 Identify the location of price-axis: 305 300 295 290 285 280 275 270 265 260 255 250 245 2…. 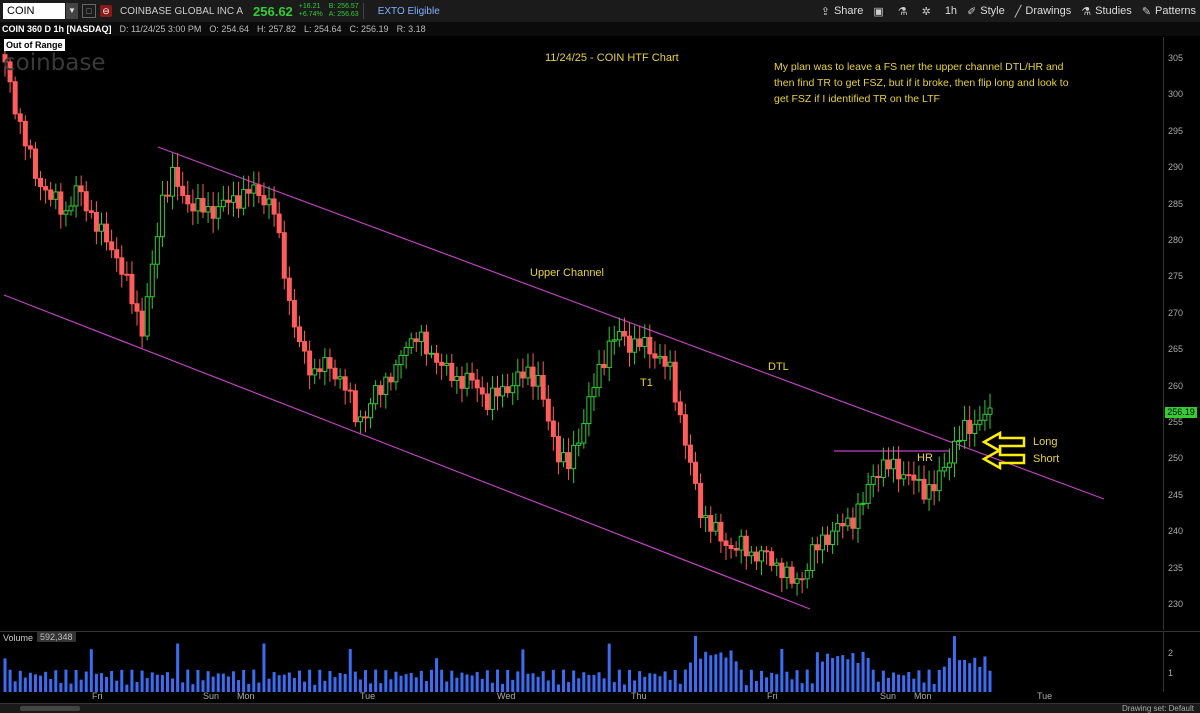
(1181, 333).